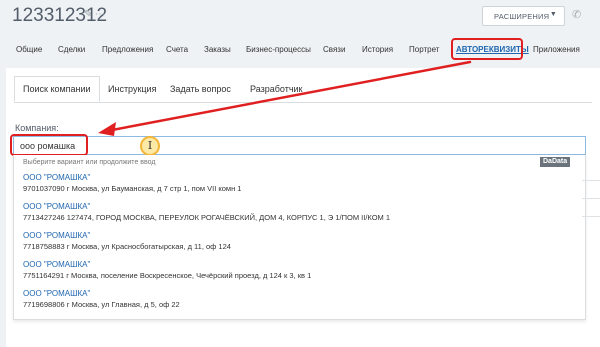 The image size is (600, 347). What do you see at coordinates (576, 14) in the screenshot?
I see `phone-icon: ✆` at bounding box center [576, 14].